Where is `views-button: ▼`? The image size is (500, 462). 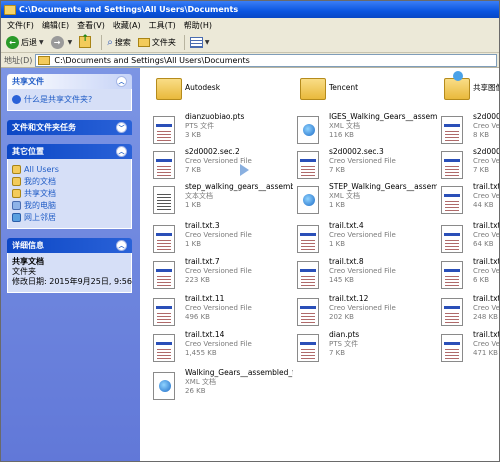
views-button: ▼ is located at coordinates (200, 42).